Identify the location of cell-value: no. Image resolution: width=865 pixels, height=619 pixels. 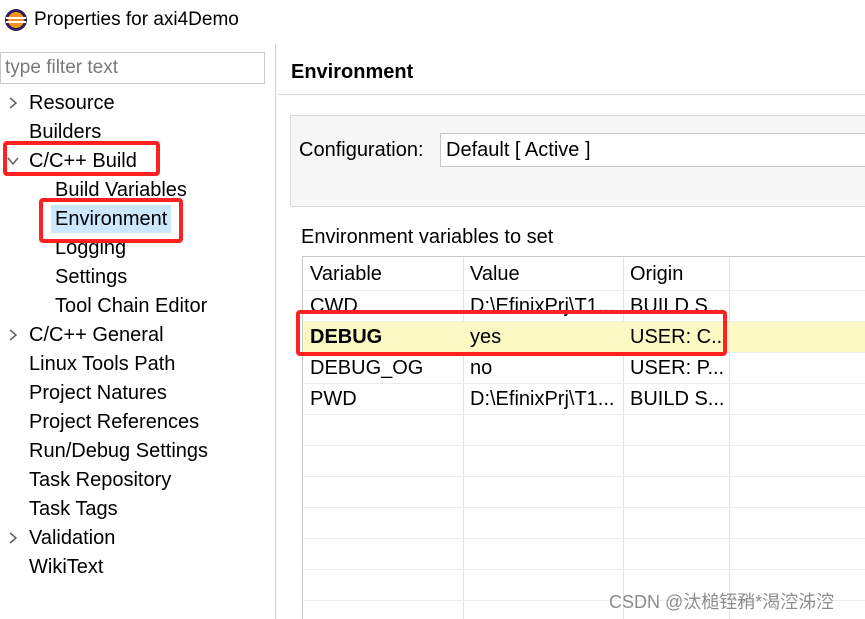
(481, 368).